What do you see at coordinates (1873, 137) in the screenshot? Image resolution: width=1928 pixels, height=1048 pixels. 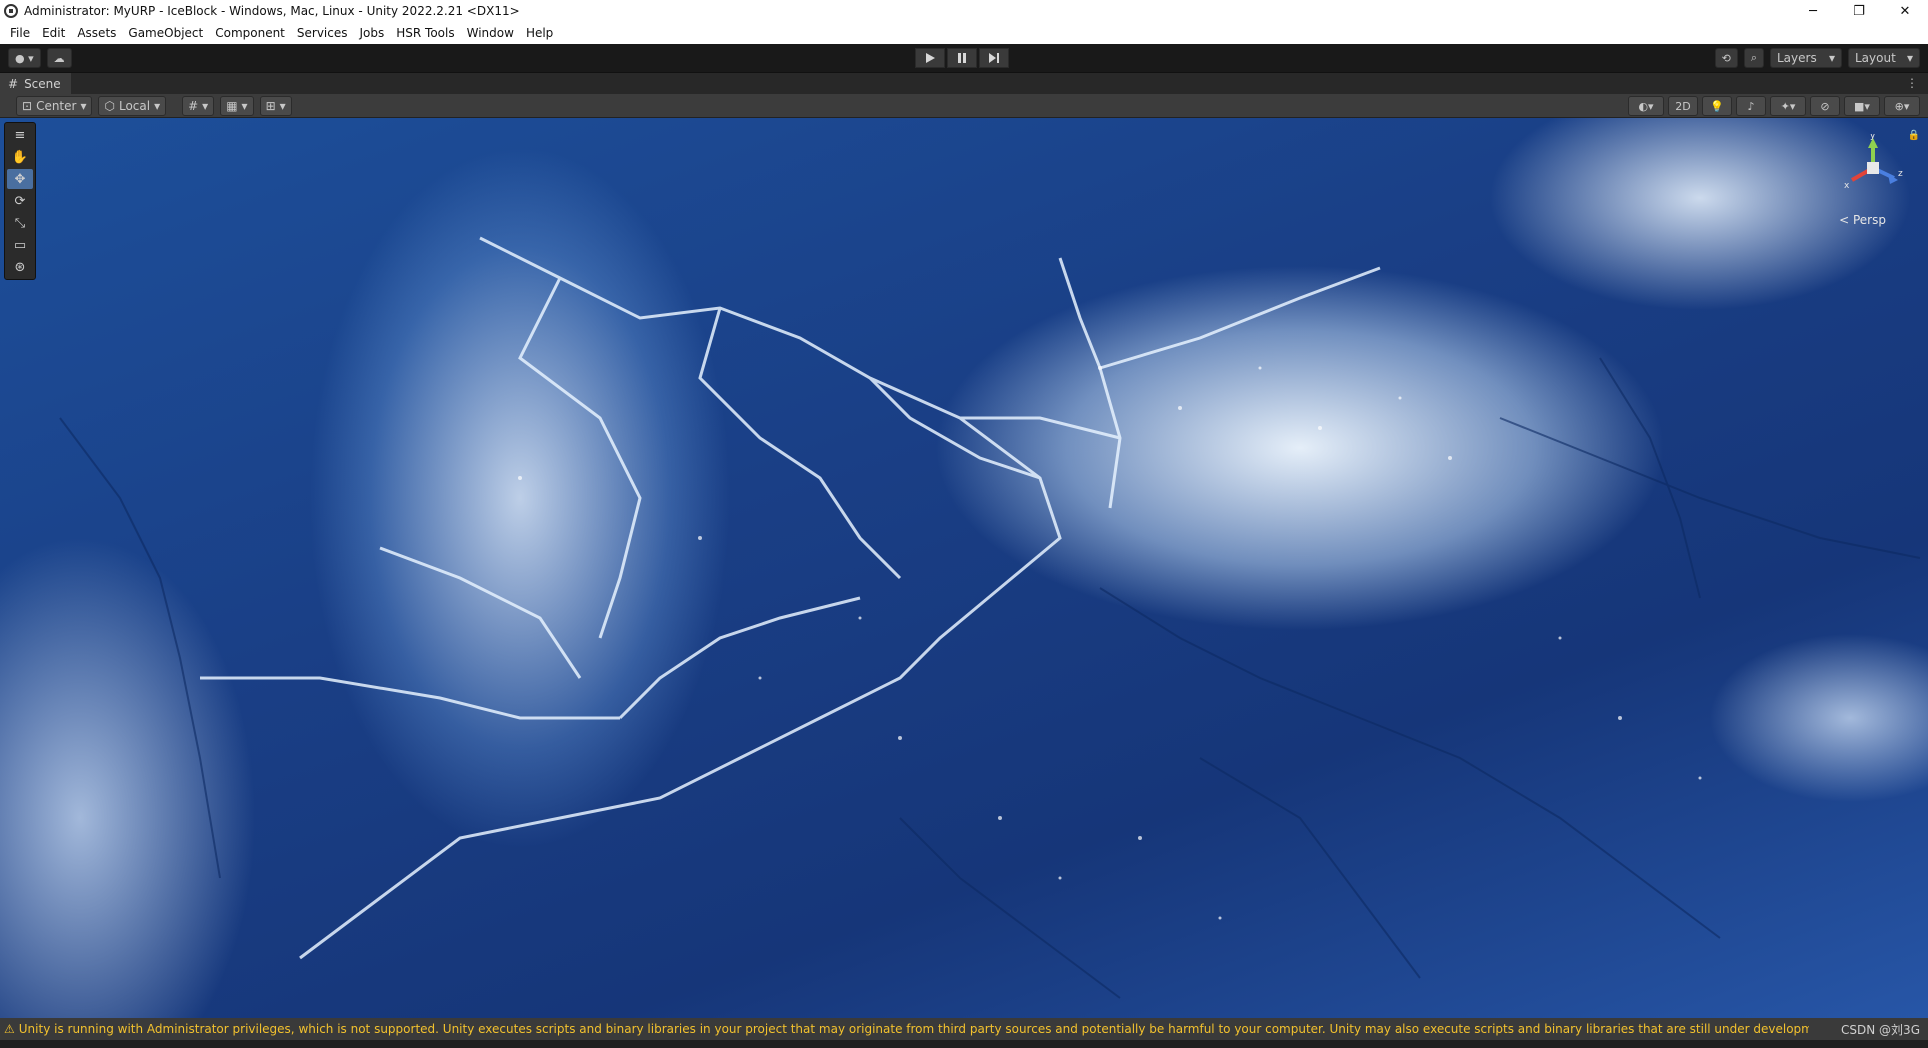 I see `gizmo-y-label: y` at bounding box center [1873, 137].